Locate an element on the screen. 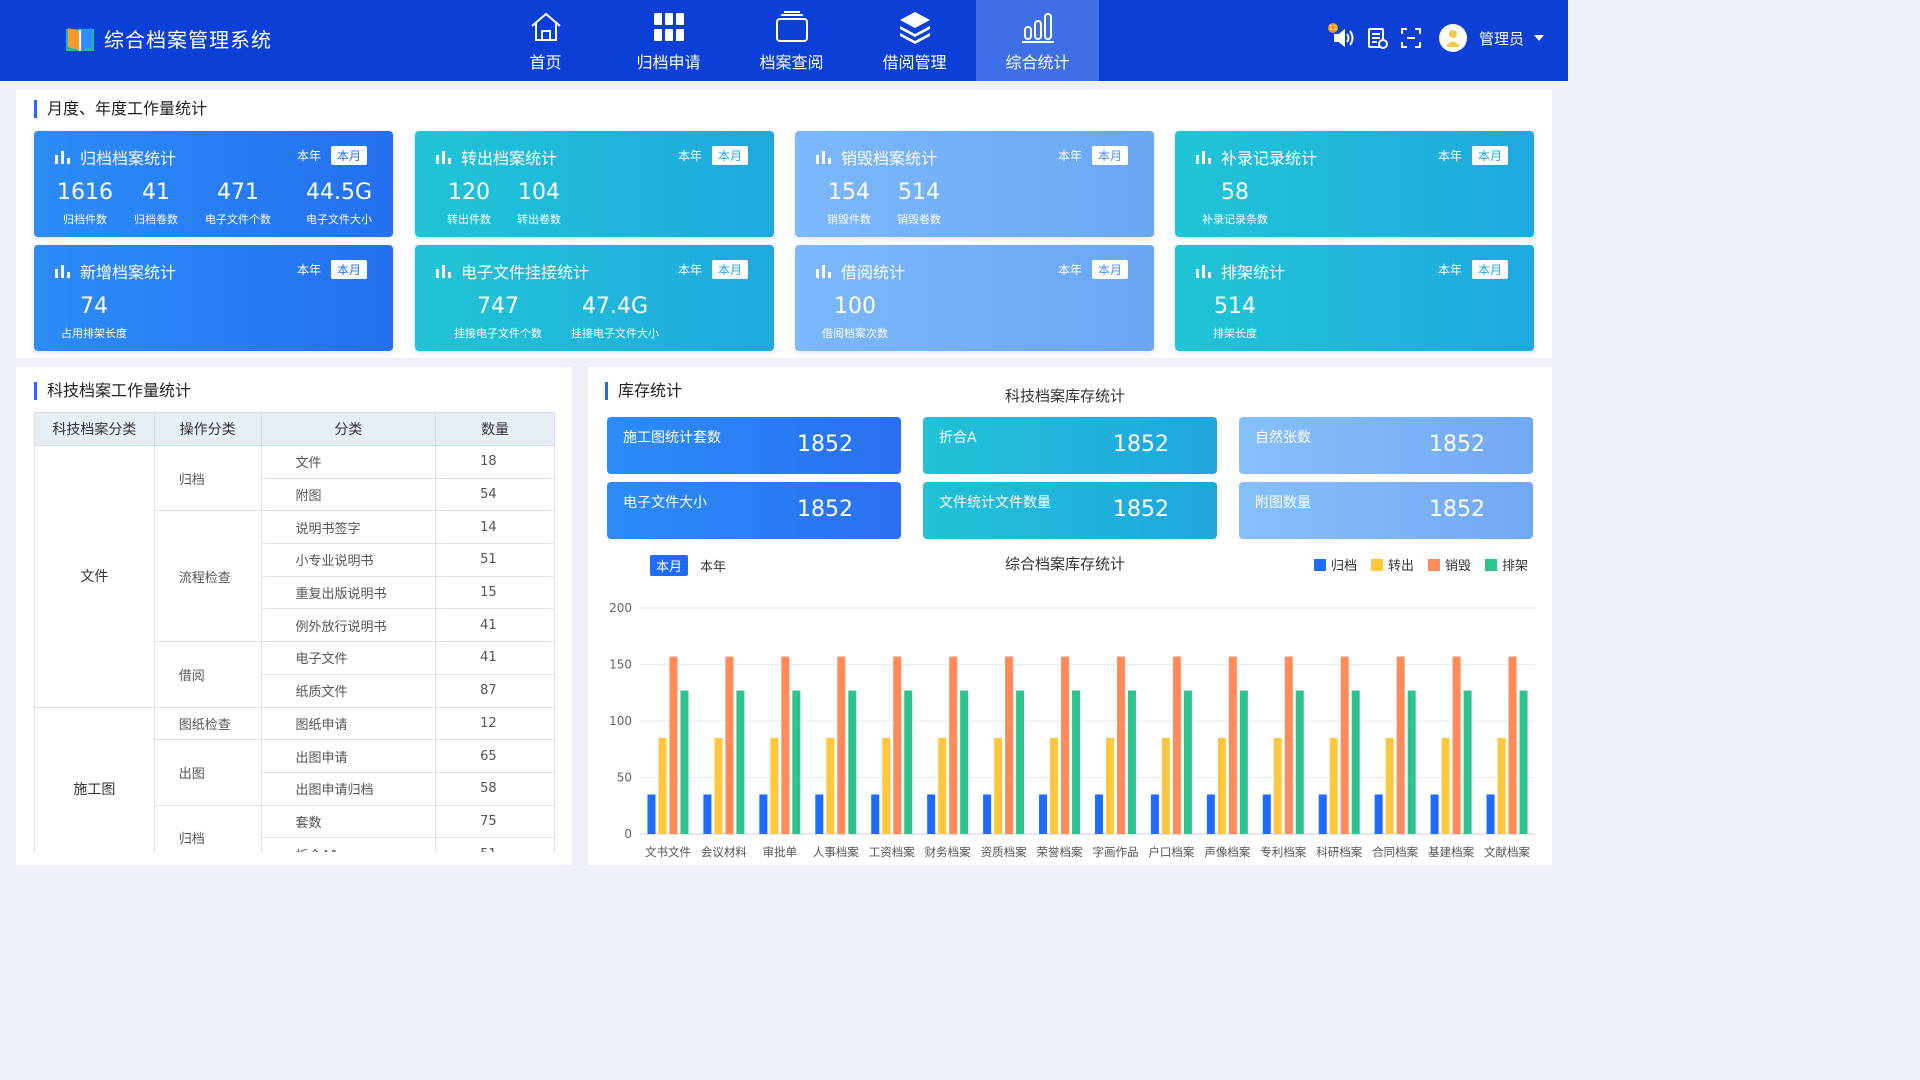 This screenshot has height=1080, width=1920. operation-cell: 借阅 is located at coordinates (207, 674).